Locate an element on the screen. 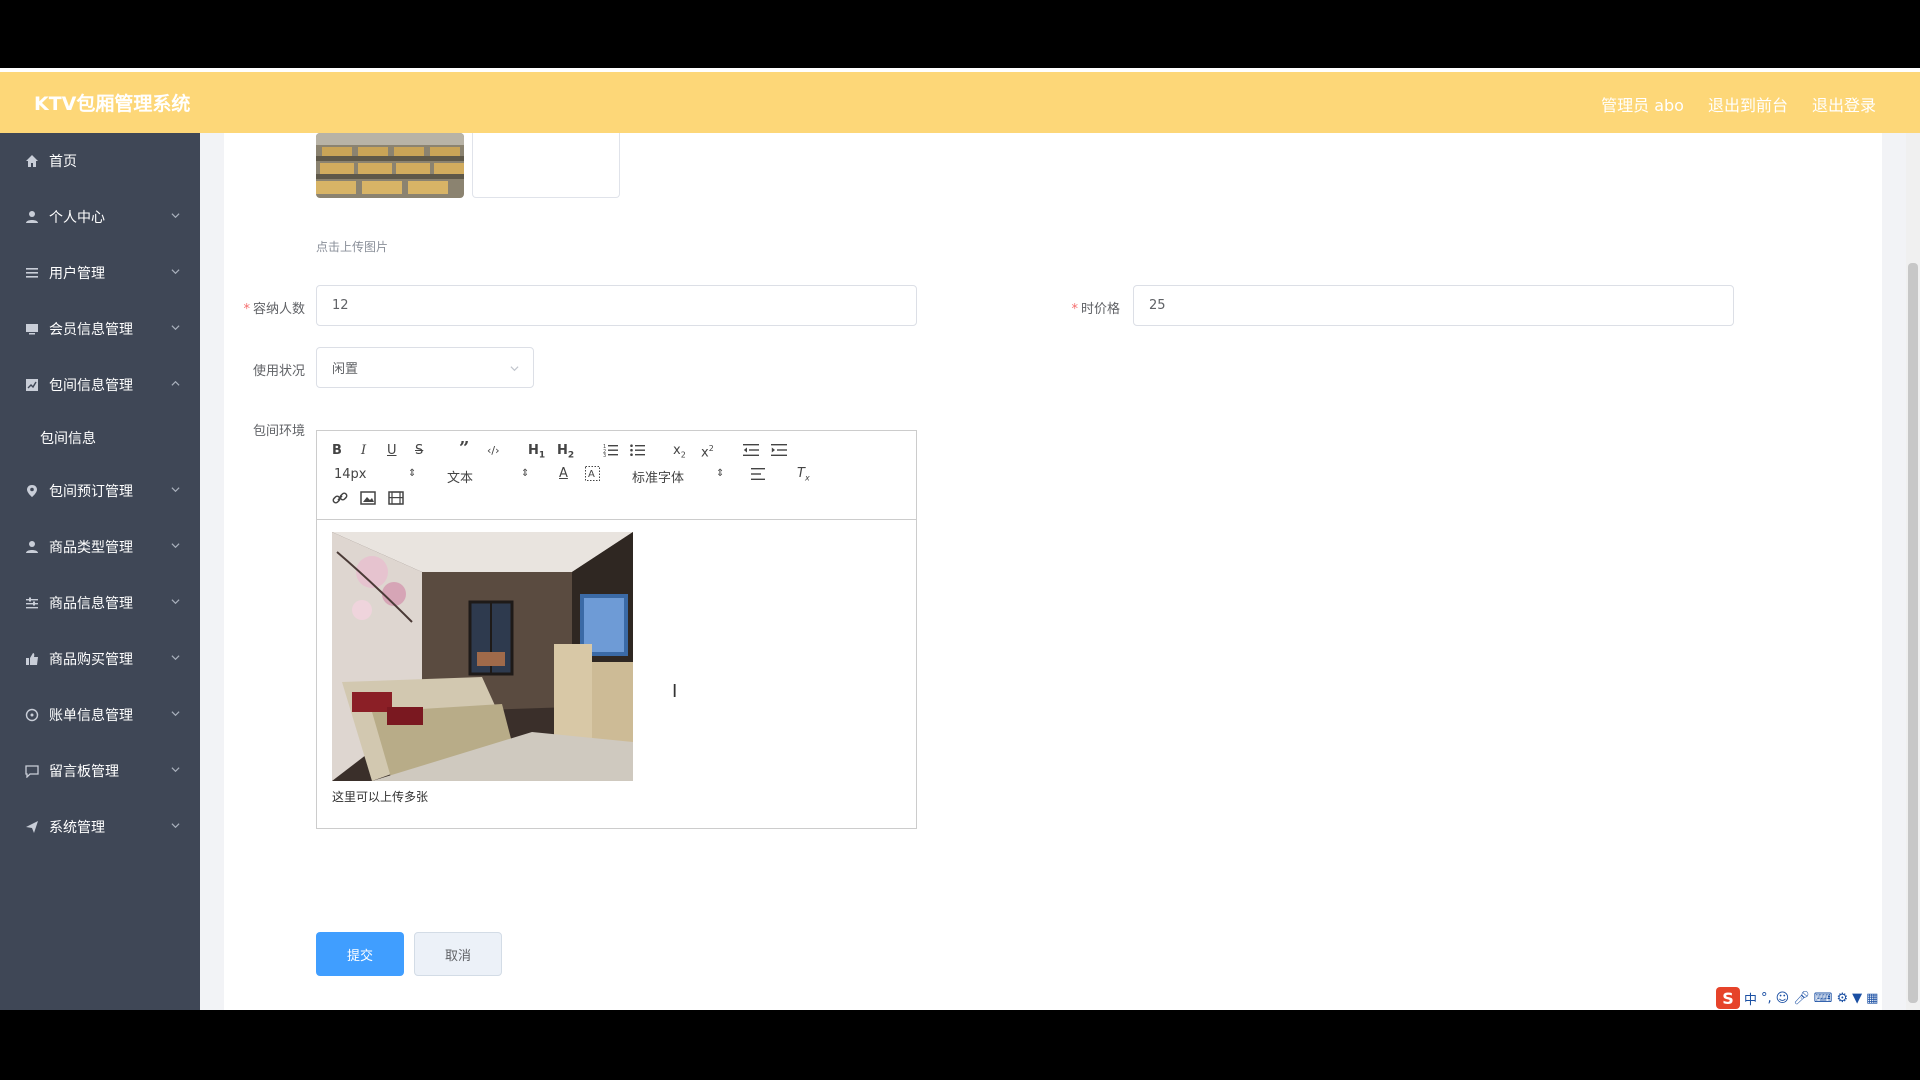 The height and width of the screenshot is (1080, 1920). ime-mode: 中 is located at coordinates (1750, 998).